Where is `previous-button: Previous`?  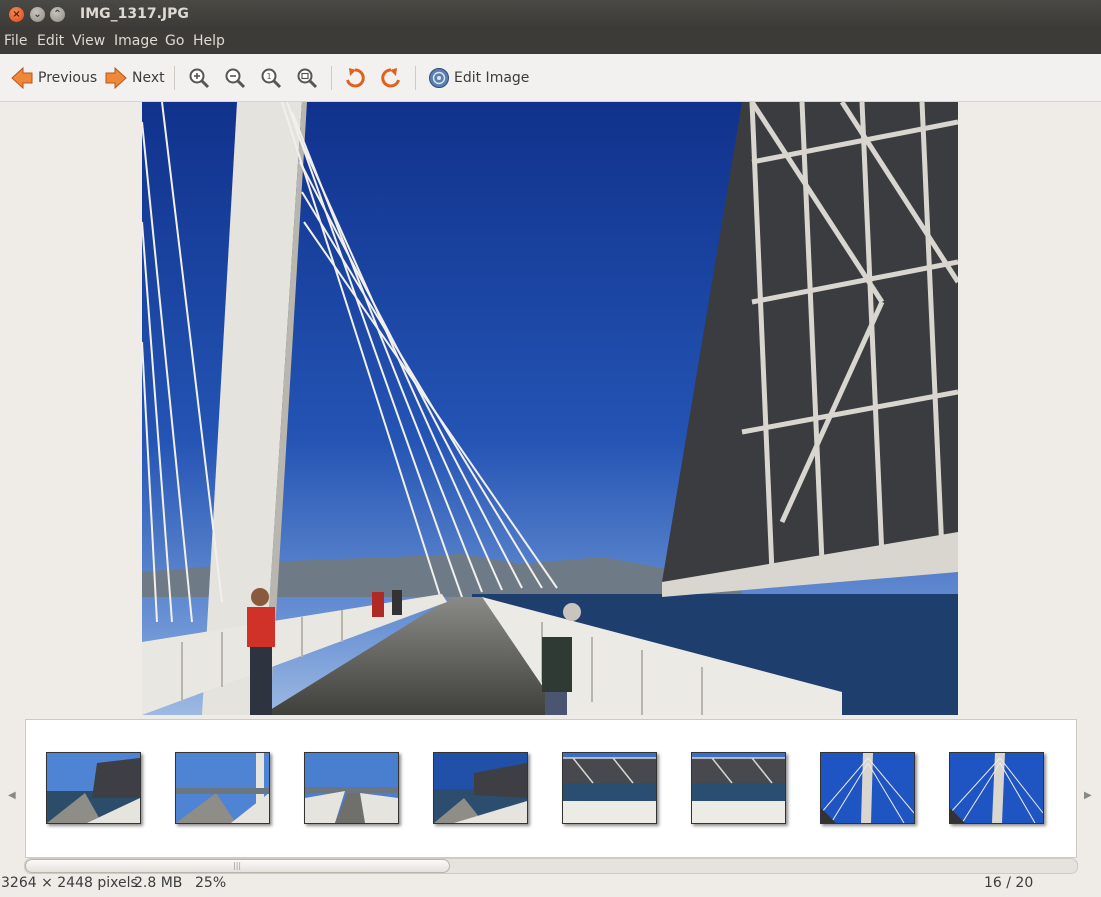
previous-button: Previous is located at coordinates (53, 78).